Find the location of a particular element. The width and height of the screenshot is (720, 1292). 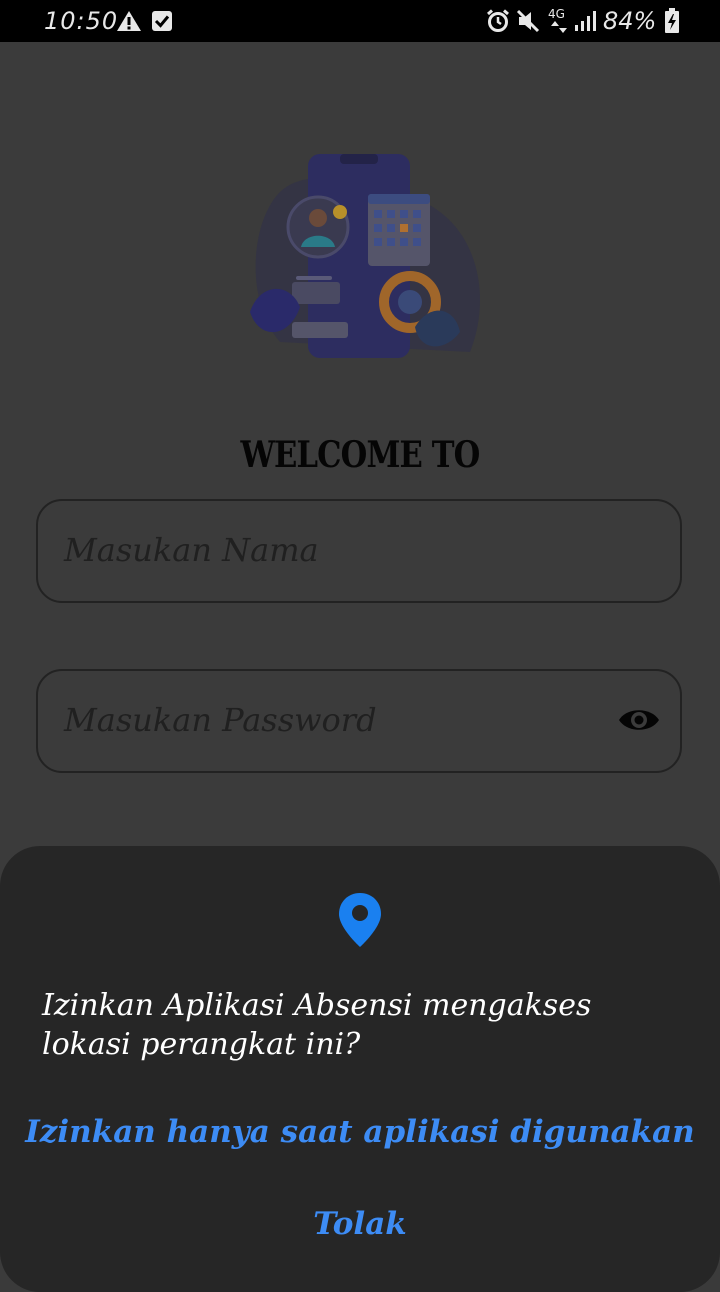

name-placeholder: Masukan Nama is located at coordinates (191, 550).